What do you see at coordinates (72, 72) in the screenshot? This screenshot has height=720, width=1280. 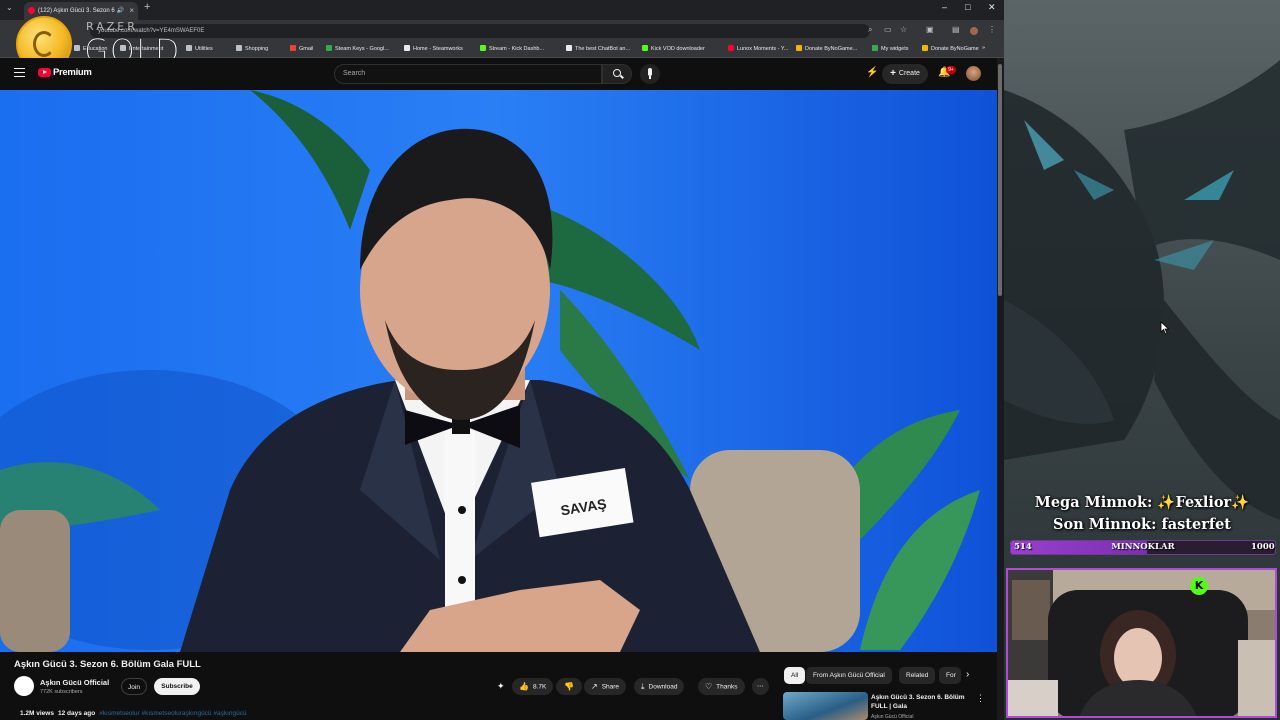 I see `youtube-premium-label: Premium` at bounding box center [72, 72].